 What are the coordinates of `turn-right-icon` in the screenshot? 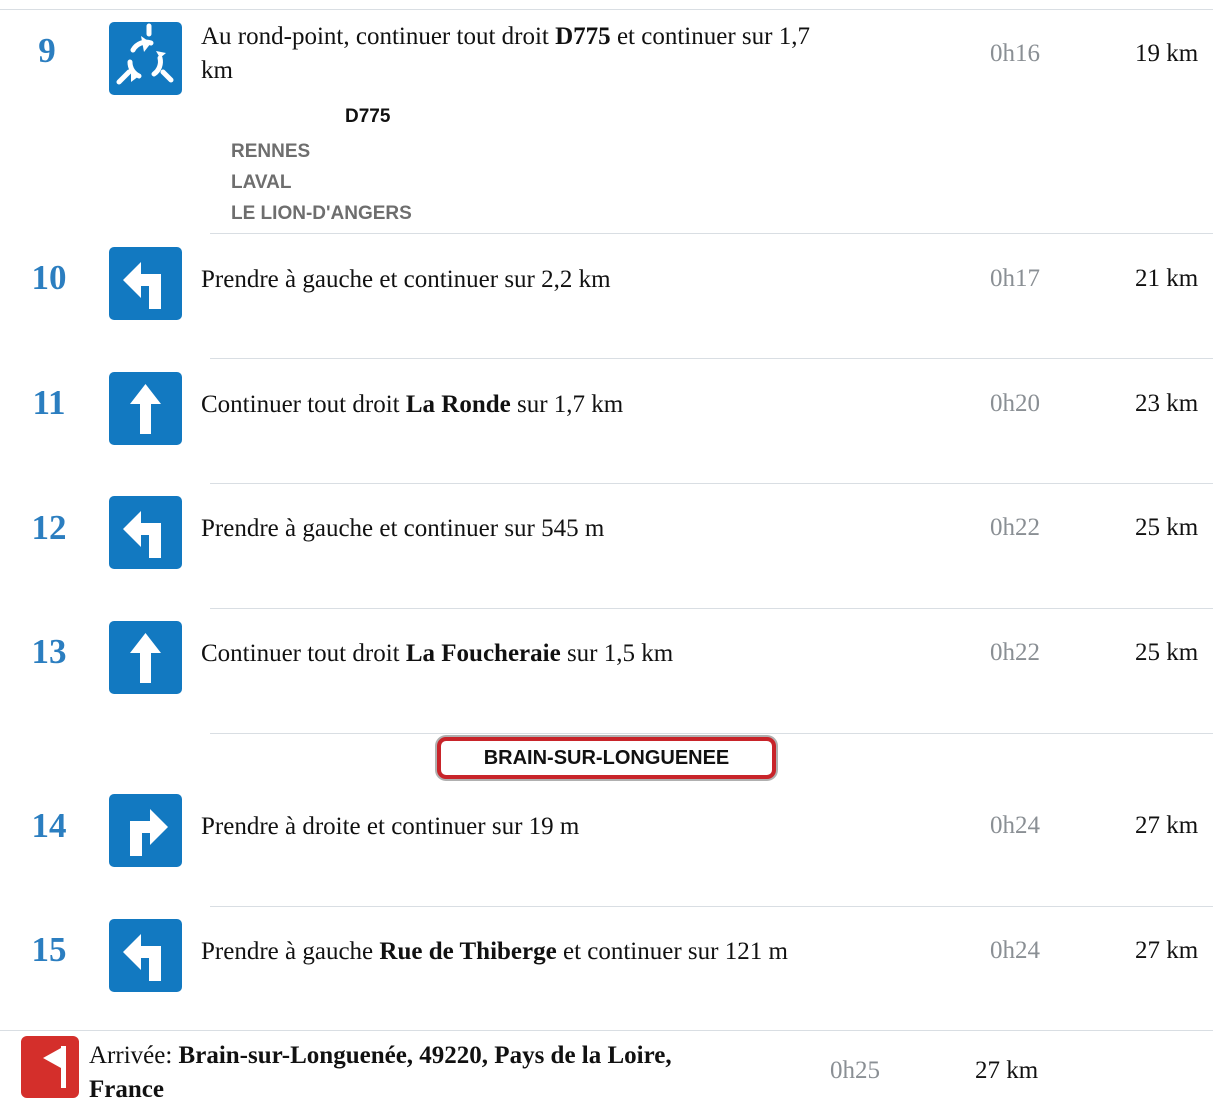 It's located at (145, 830).